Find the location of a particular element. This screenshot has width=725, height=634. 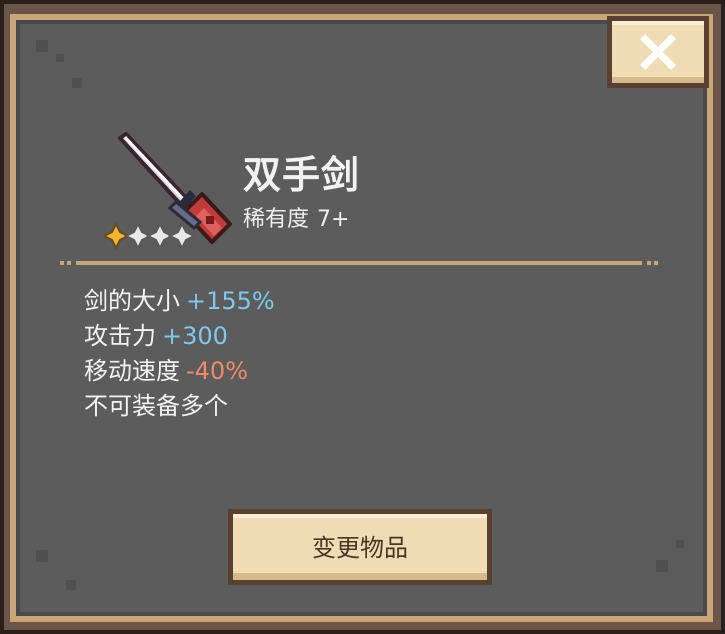

stat-label: 剑的大小 is located at coordinates (132, 301).